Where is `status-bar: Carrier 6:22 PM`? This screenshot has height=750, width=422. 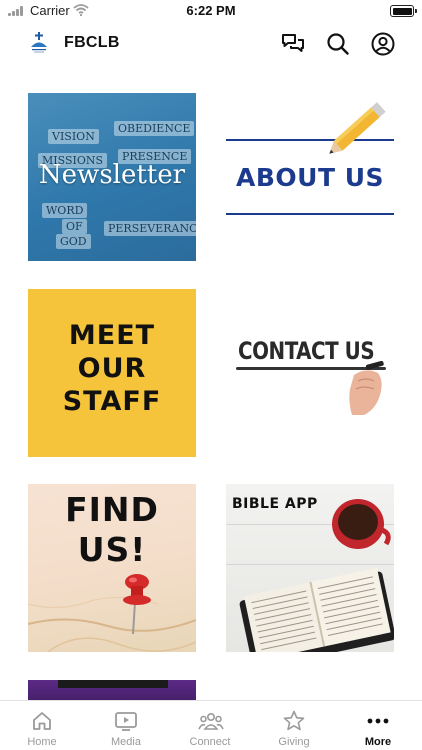
status-bar: Carrier 6:22 PM is located at coordinates (211, 11).